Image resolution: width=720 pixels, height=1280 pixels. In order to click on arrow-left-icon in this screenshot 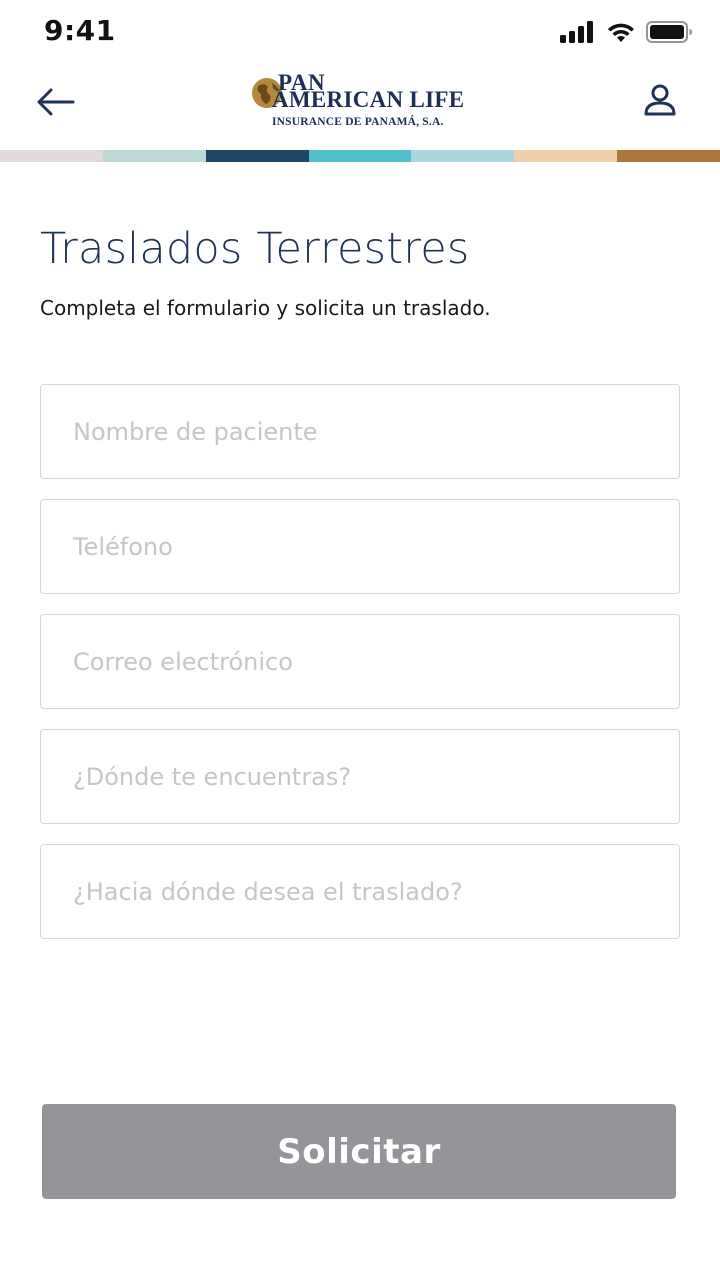, I will do `click(55, 104)`.